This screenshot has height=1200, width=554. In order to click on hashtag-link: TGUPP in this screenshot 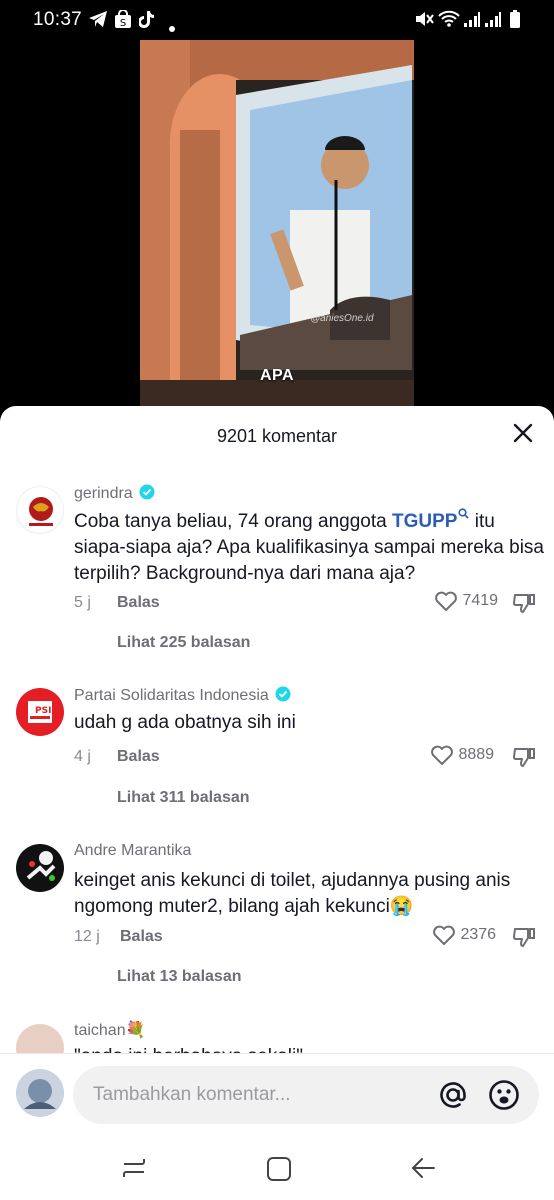, I will do `click(431, 520)`.